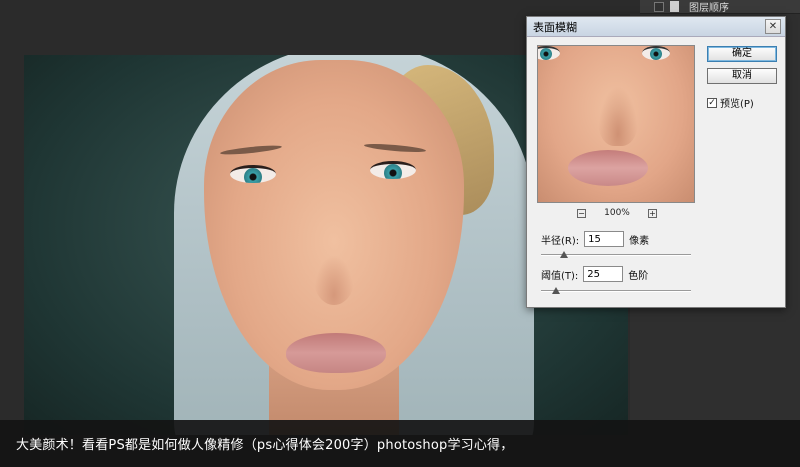 This screenshot has height=467, width=800. What do you see at coordinates (563, 254) in the screenshot?
I see `radius-slider-thumb` at bounding box center [563, 254].